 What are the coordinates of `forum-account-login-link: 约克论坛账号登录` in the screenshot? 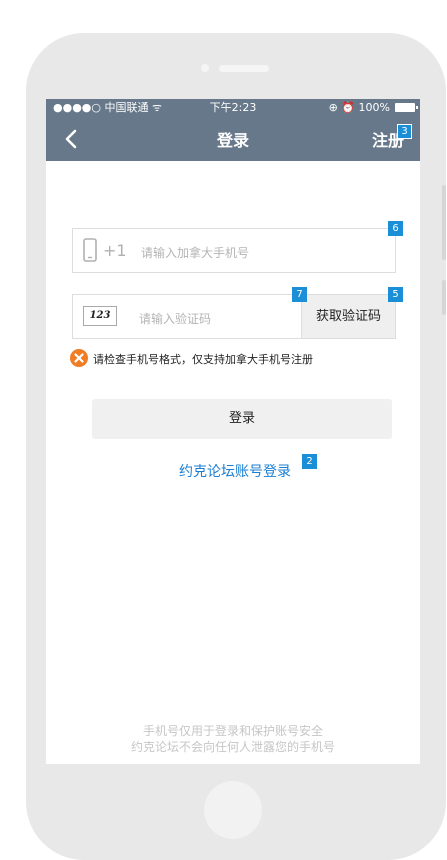 It's located at (235, 471).